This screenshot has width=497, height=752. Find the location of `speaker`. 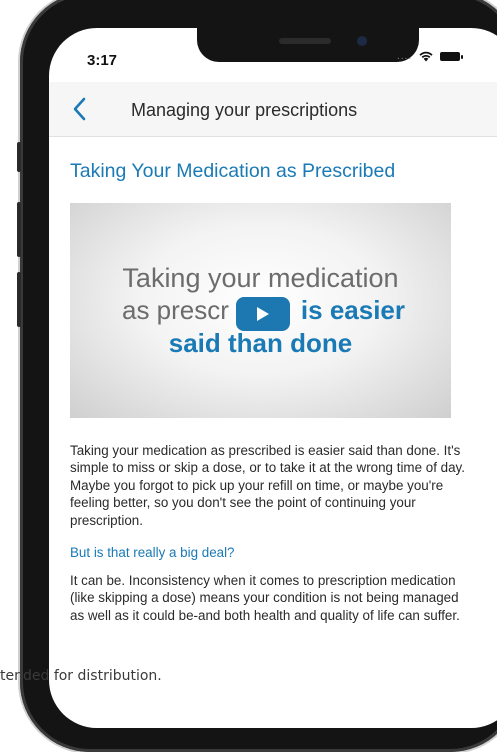

speaker is located at coordinates (305, 41).